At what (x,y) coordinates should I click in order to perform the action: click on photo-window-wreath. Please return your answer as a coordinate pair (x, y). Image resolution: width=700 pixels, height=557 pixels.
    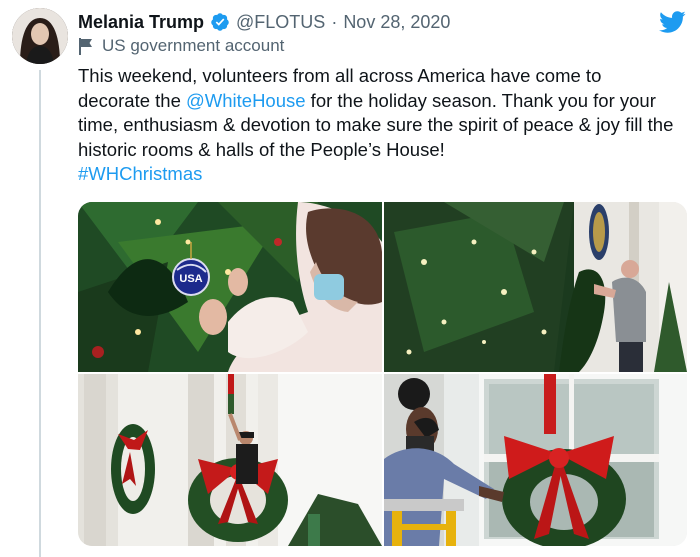
    Looking at the image, I should click on (535, 460).